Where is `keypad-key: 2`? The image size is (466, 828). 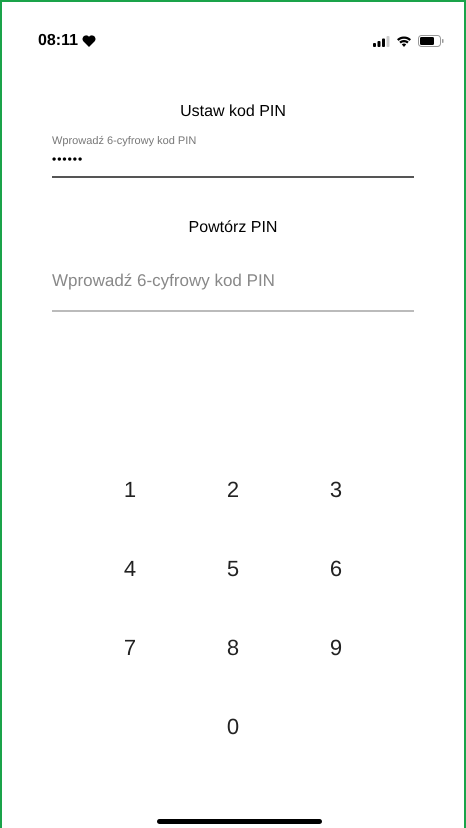 keypad-key: 2 is located at coordinates (233, 489).